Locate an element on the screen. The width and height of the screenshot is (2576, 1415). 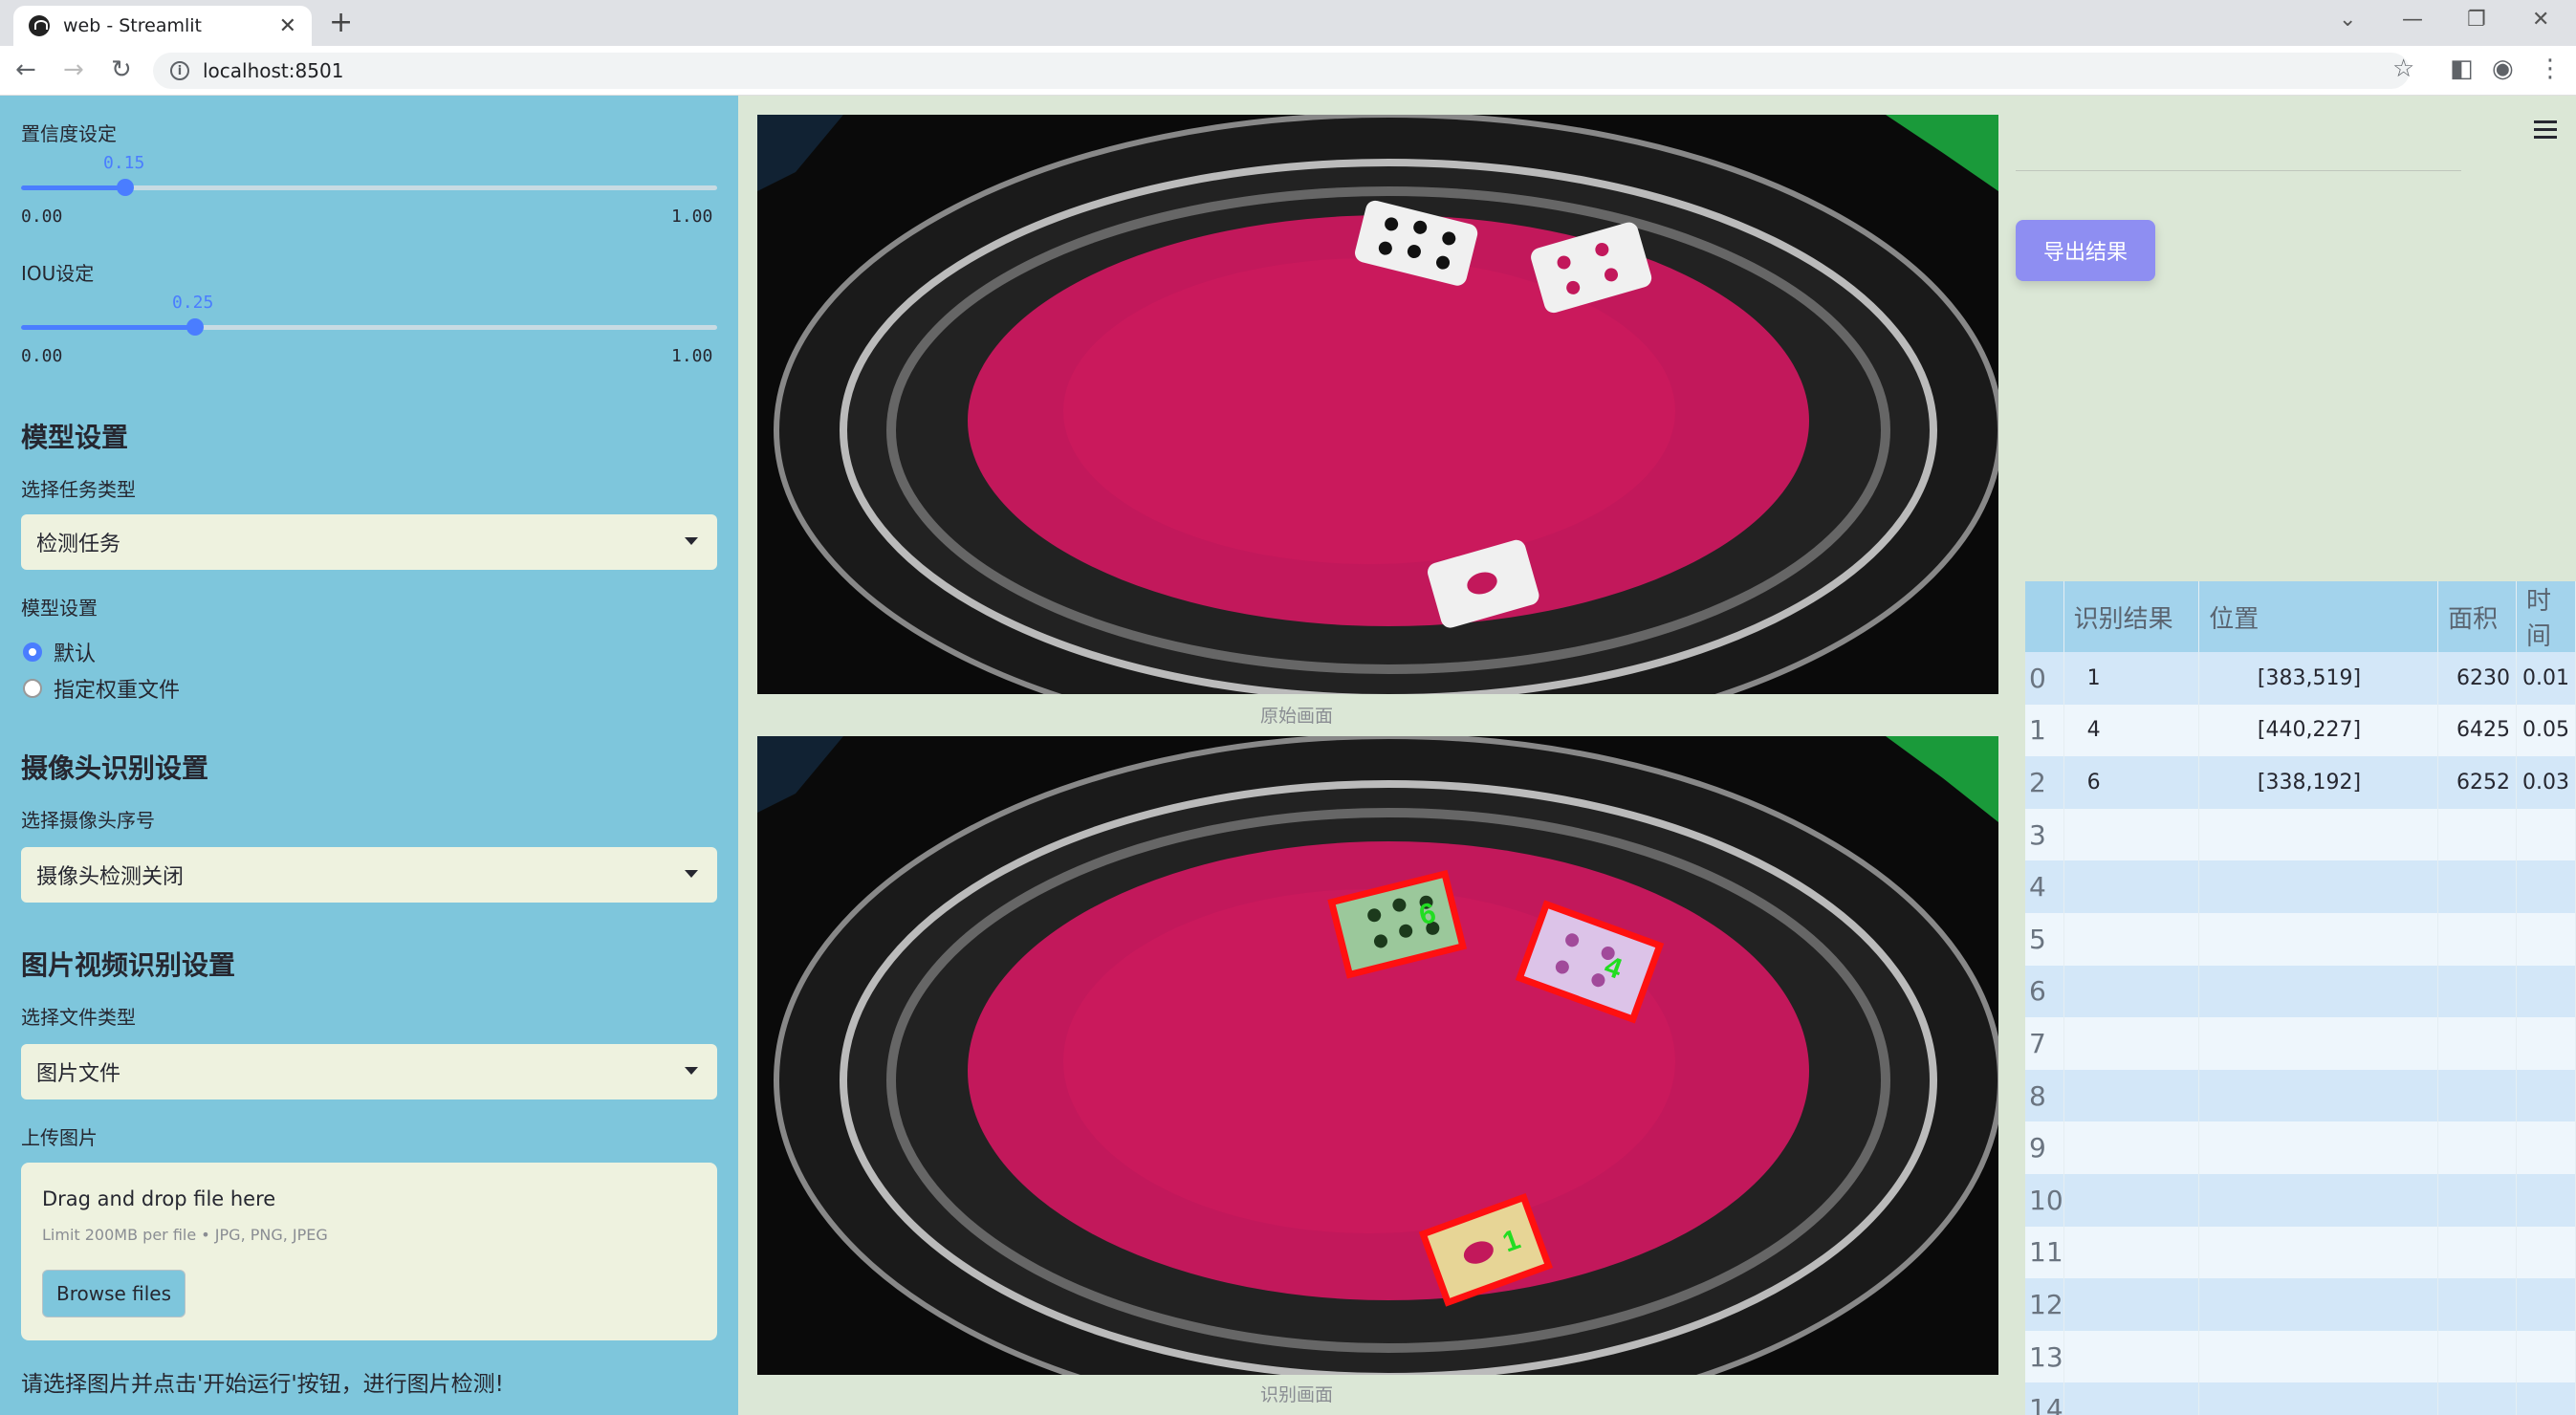
row-index: 10 is located at coordinates (2044, 1200).